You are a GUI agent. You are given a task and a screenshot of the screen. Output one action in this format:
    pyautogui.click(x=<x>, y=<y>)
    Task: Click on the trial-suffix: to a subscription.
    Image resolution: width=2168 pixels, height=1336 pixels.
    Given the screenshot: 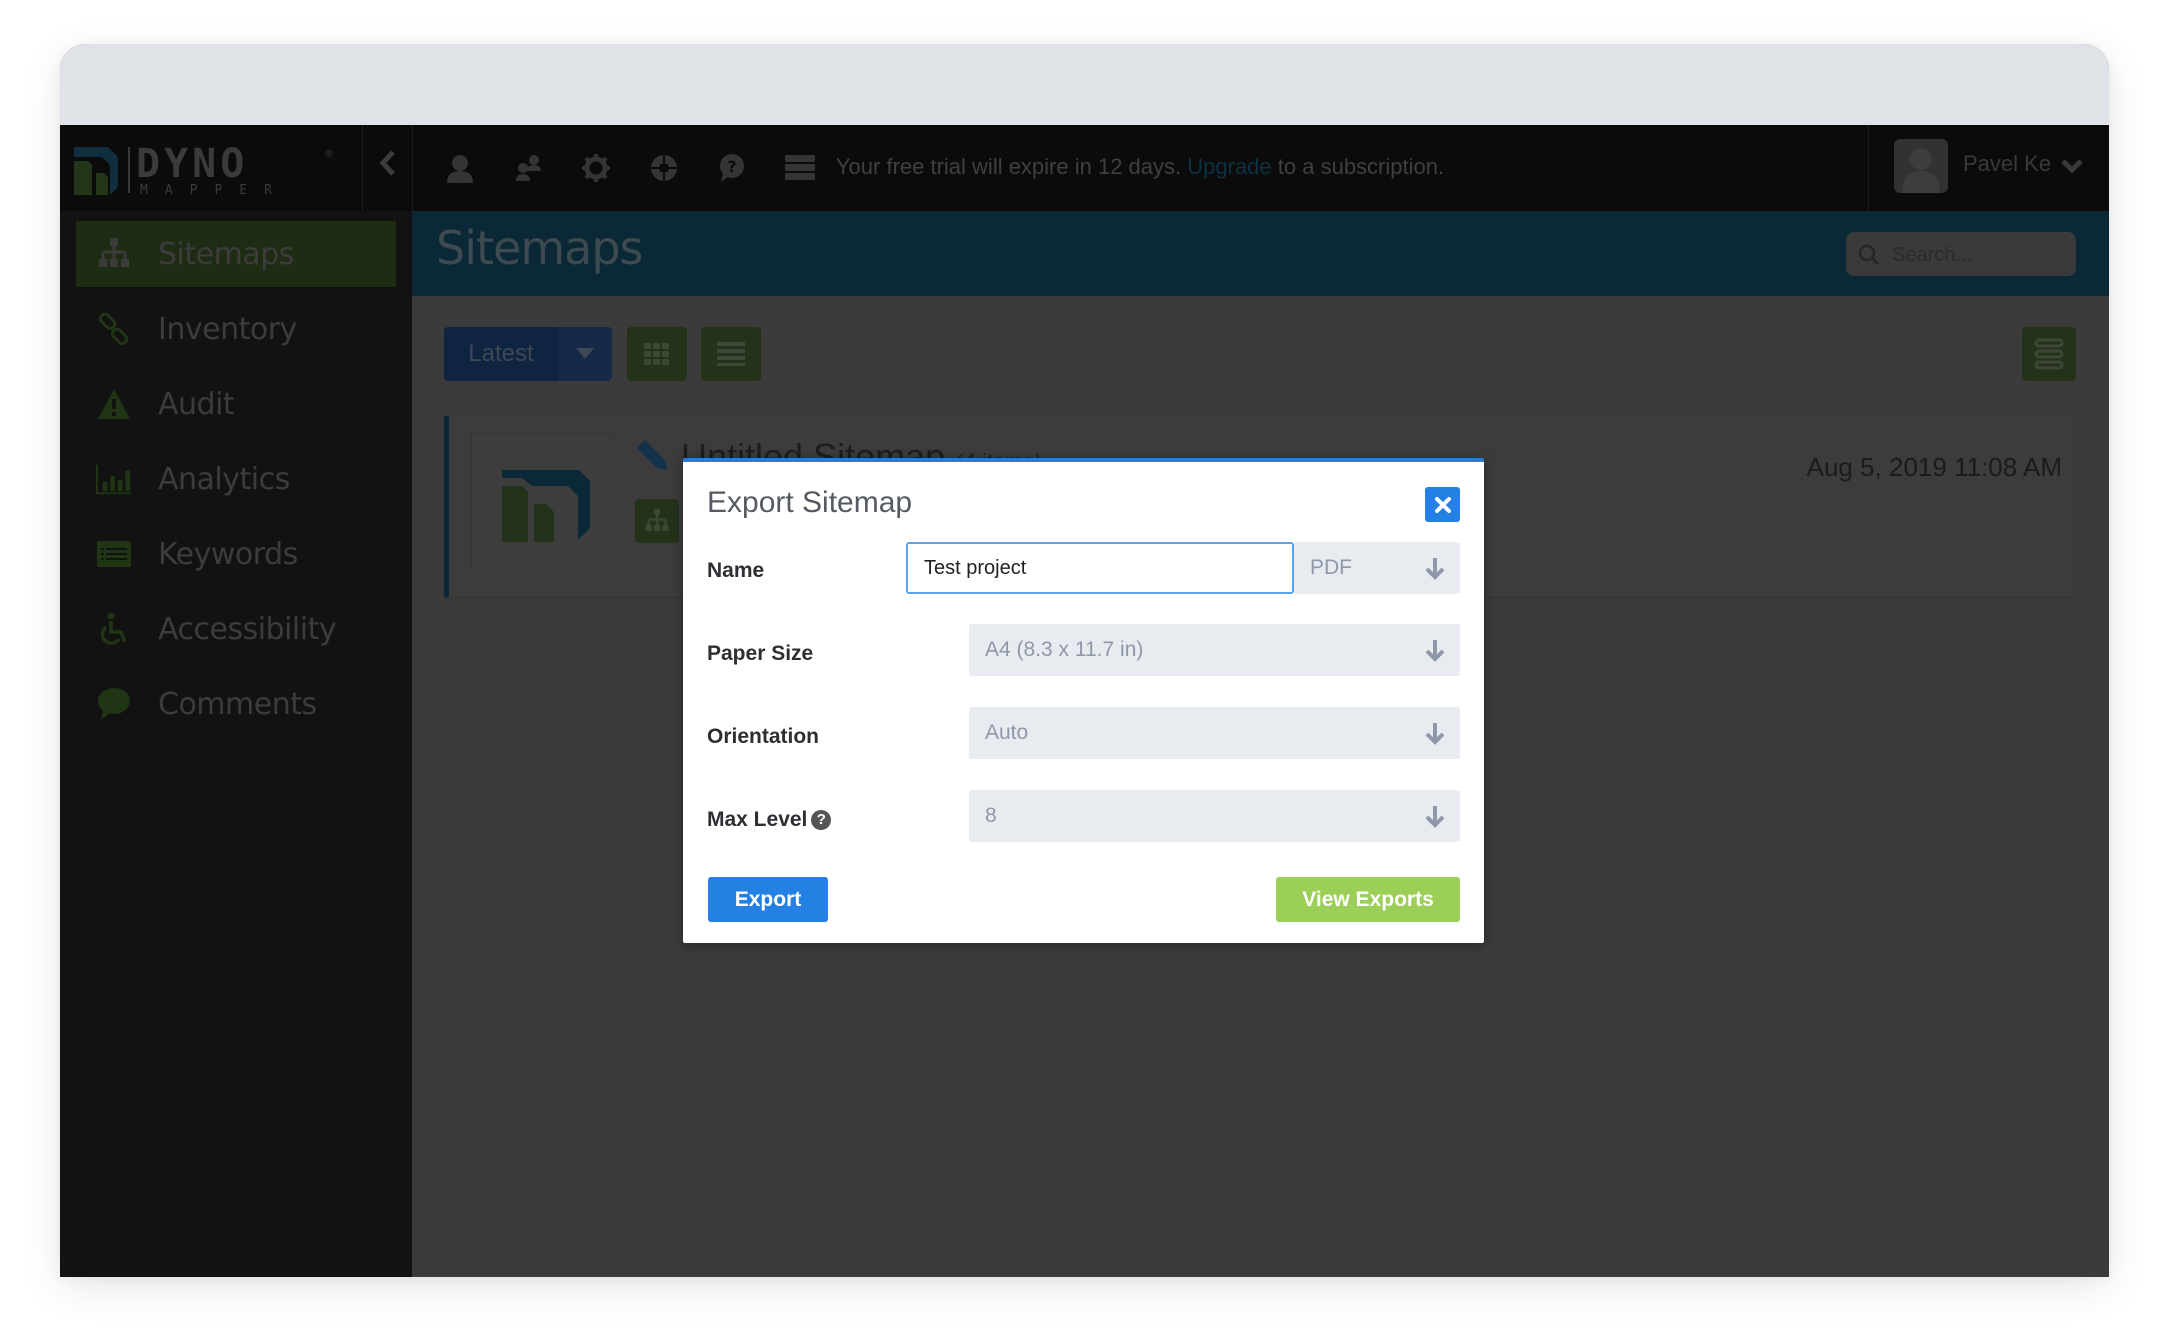 What is the action you would take?
    pyautogui.click(x=1361, y=166)
    